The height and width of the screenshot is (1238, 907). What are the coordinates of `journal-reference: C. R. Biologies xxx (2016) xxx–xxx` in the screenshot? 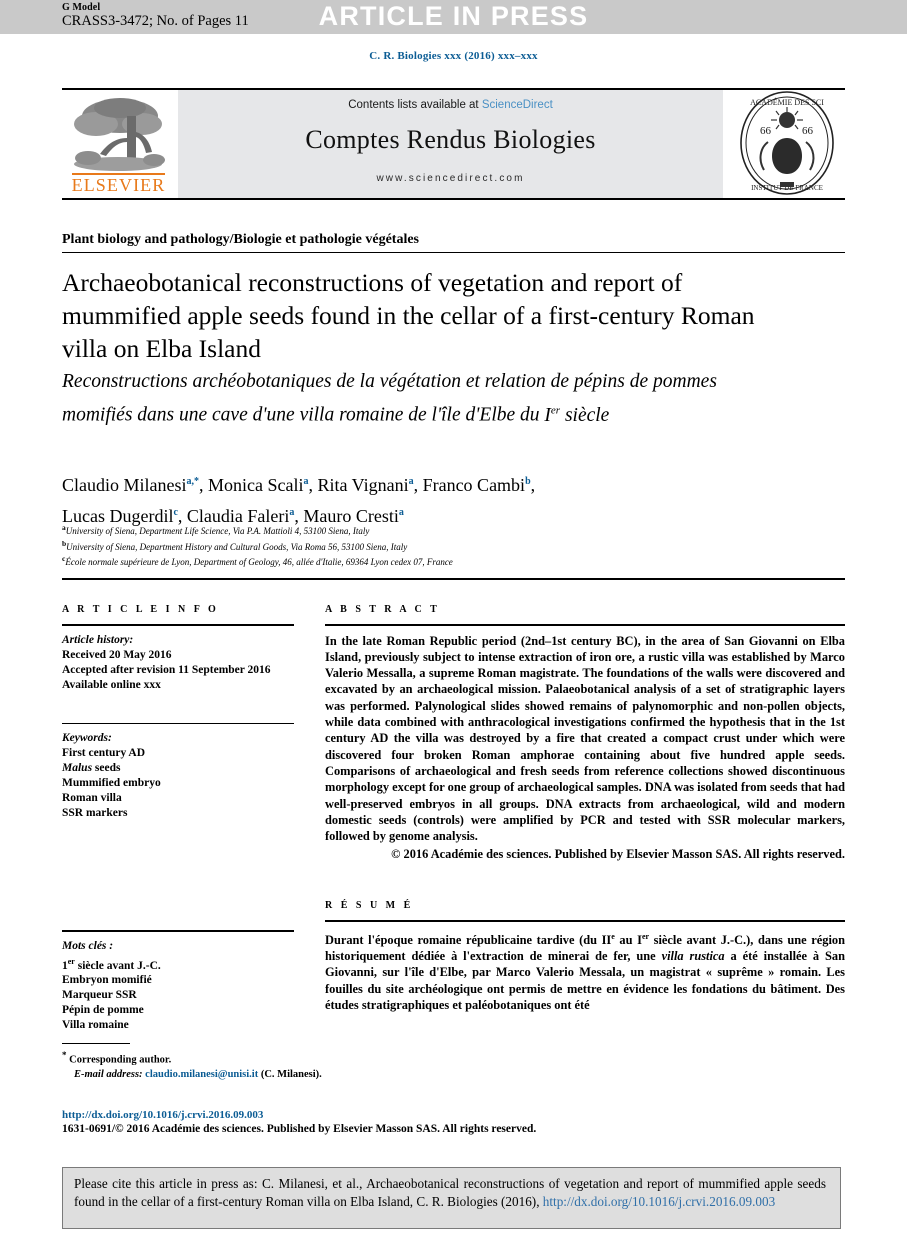 It's located at (453, 56).